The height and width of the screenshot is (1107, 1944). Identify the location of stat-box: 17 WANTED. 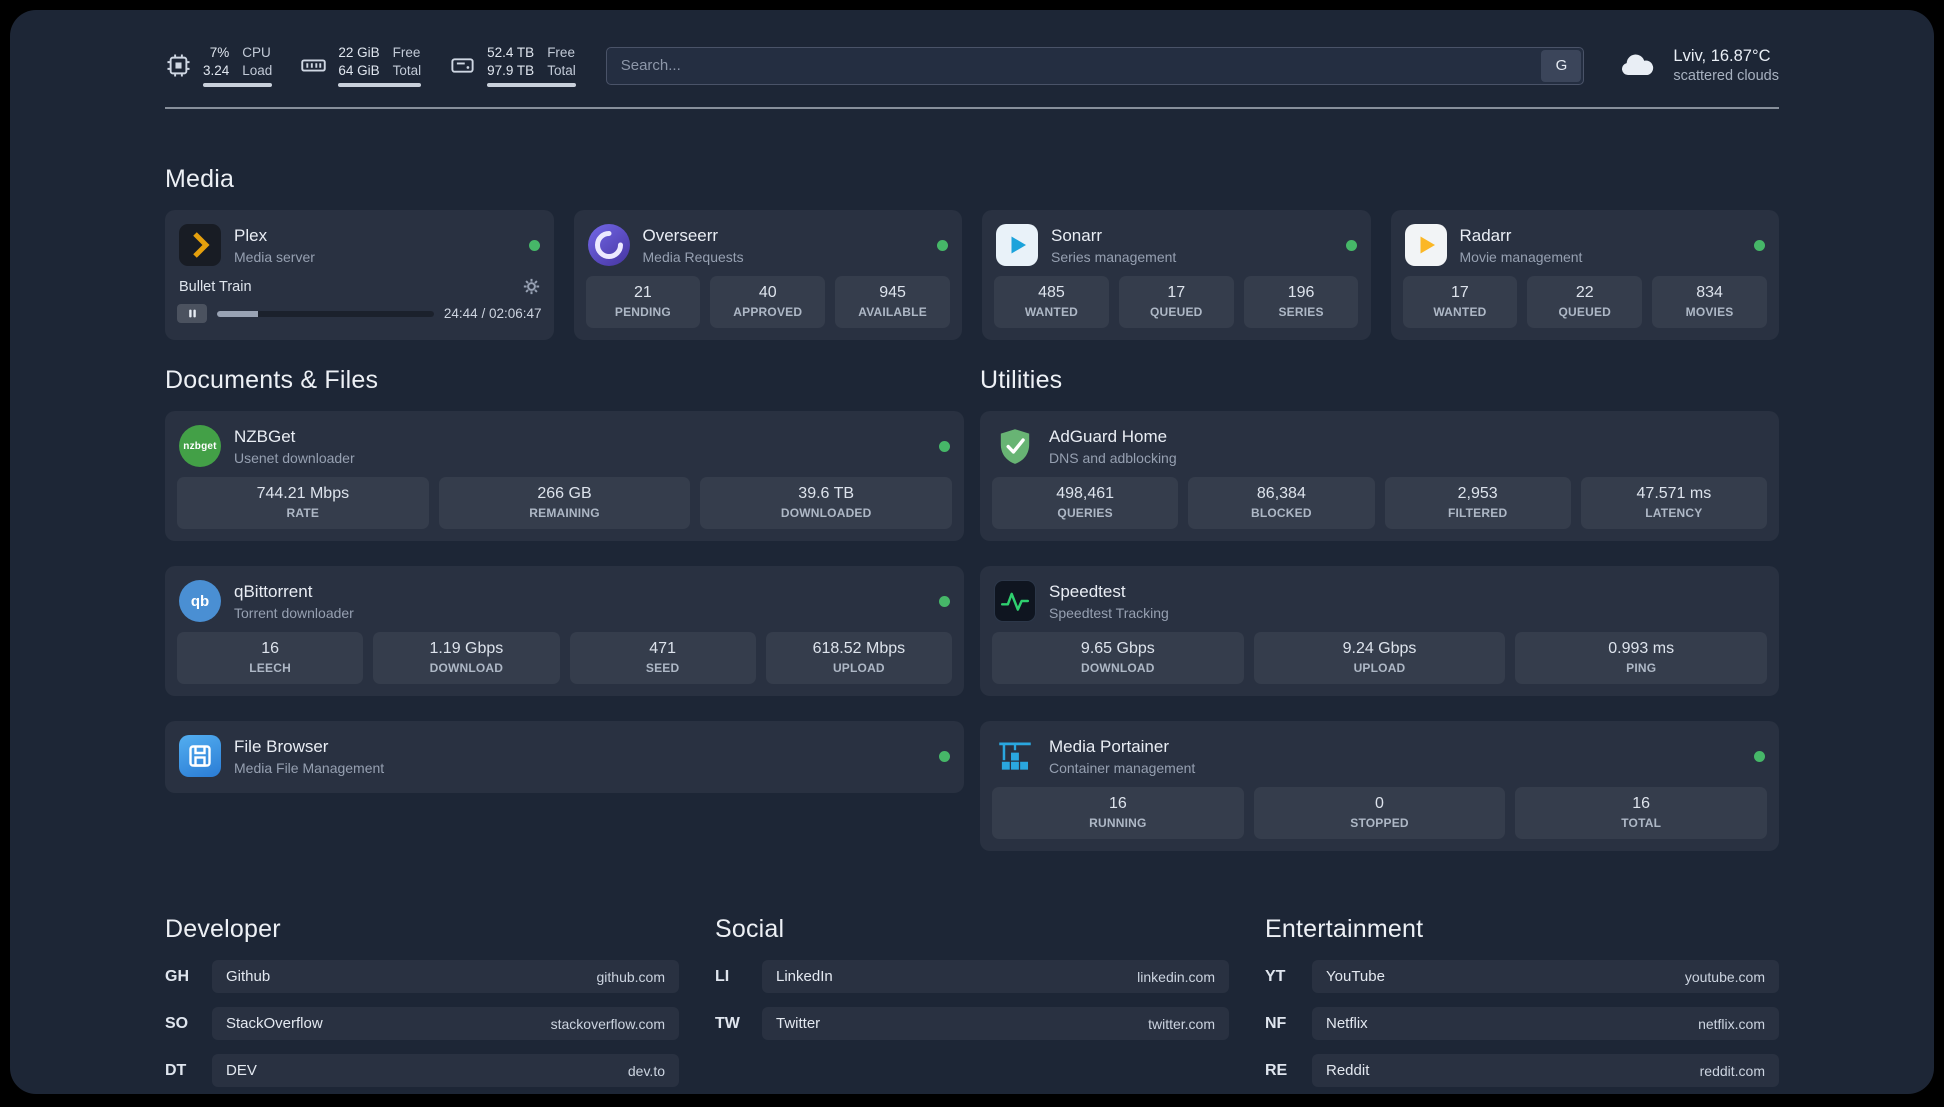
(1460, 302).